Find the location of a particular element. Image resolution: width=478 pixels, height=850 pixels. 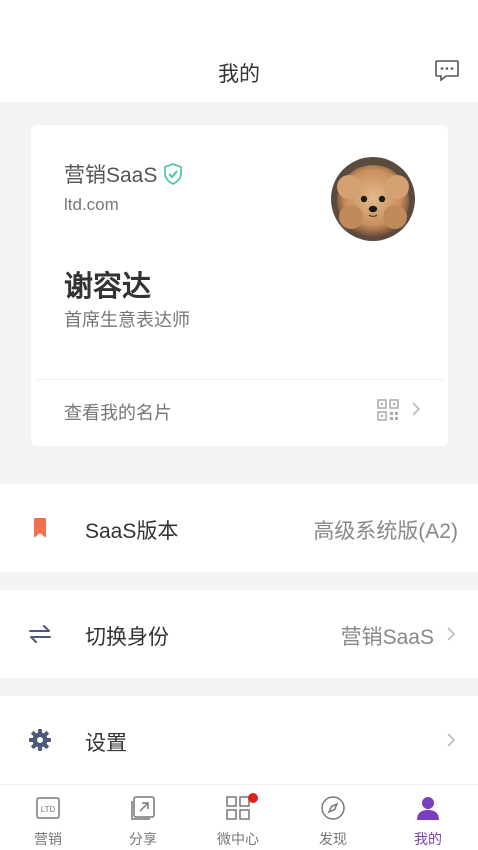

bottom-tab-bar: LTD 营销 分享 微中心 发现 我的 is located at coordinates (239, 817).